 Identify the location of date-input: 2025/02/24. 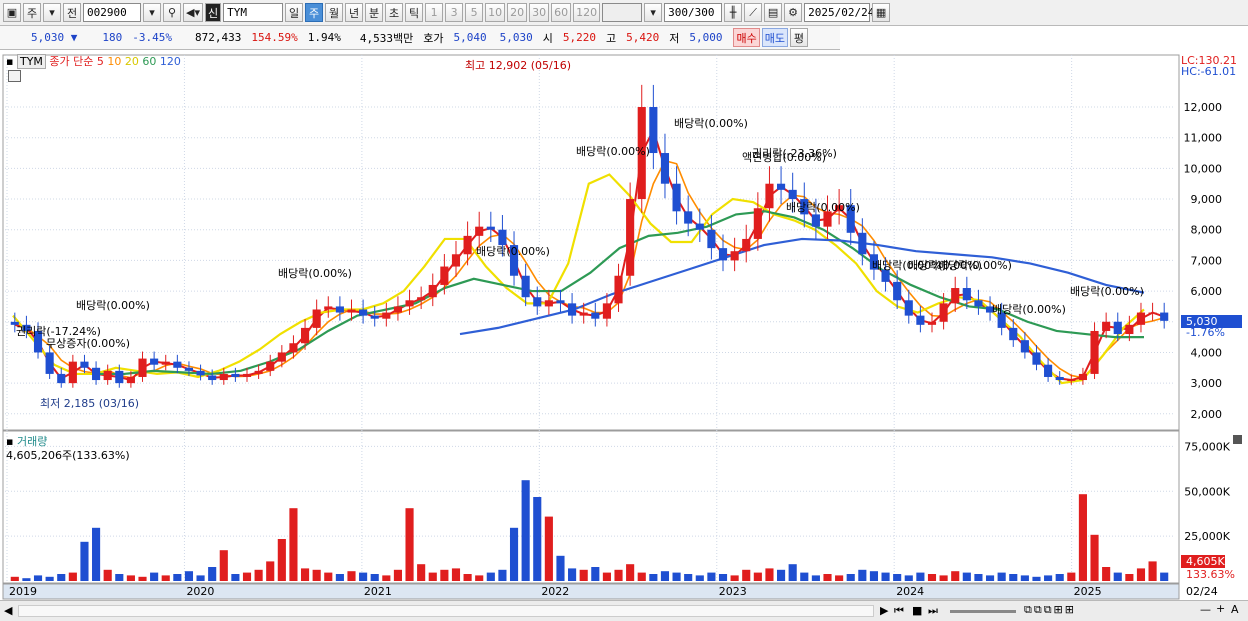
(839, 12).